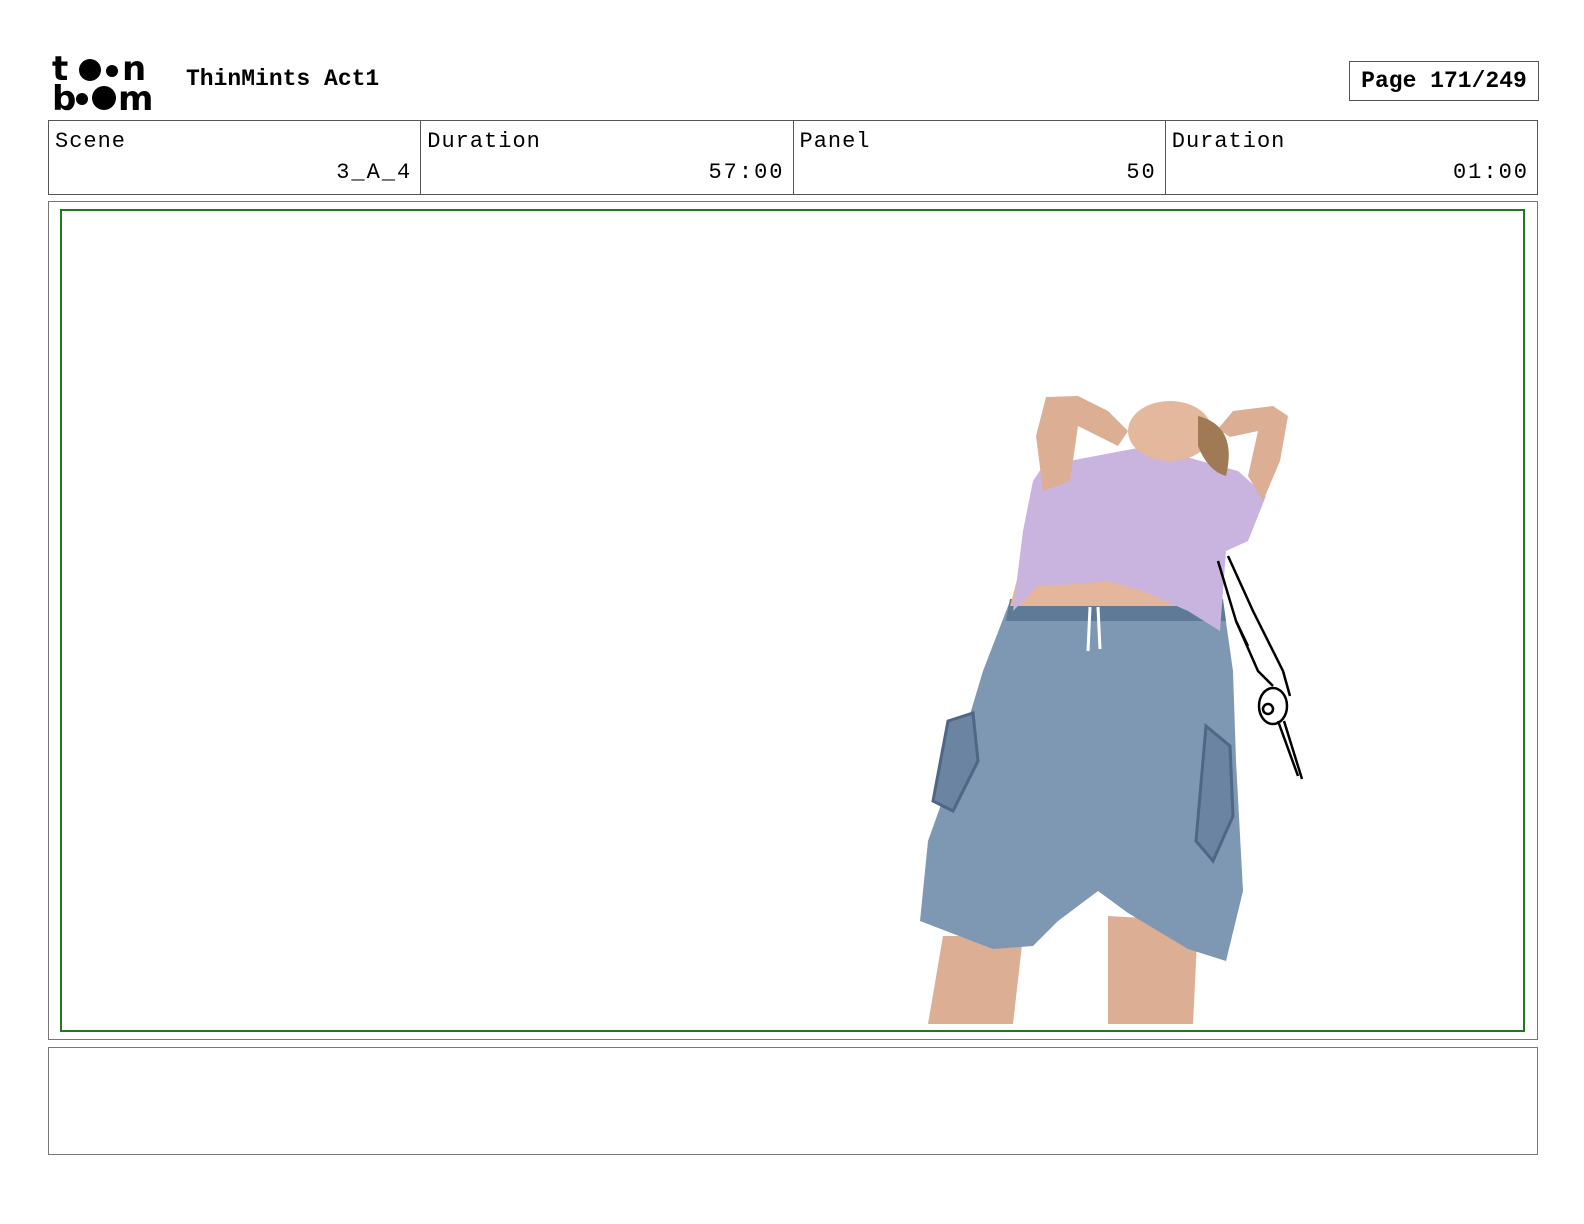 Image resolution: width=1584 pixels, height=1224 pixels. What do you see at coordinates (1490, 172) in the screenshot?
I see `panel-duration-value: 01:00` at bounding box center [1490, 172].